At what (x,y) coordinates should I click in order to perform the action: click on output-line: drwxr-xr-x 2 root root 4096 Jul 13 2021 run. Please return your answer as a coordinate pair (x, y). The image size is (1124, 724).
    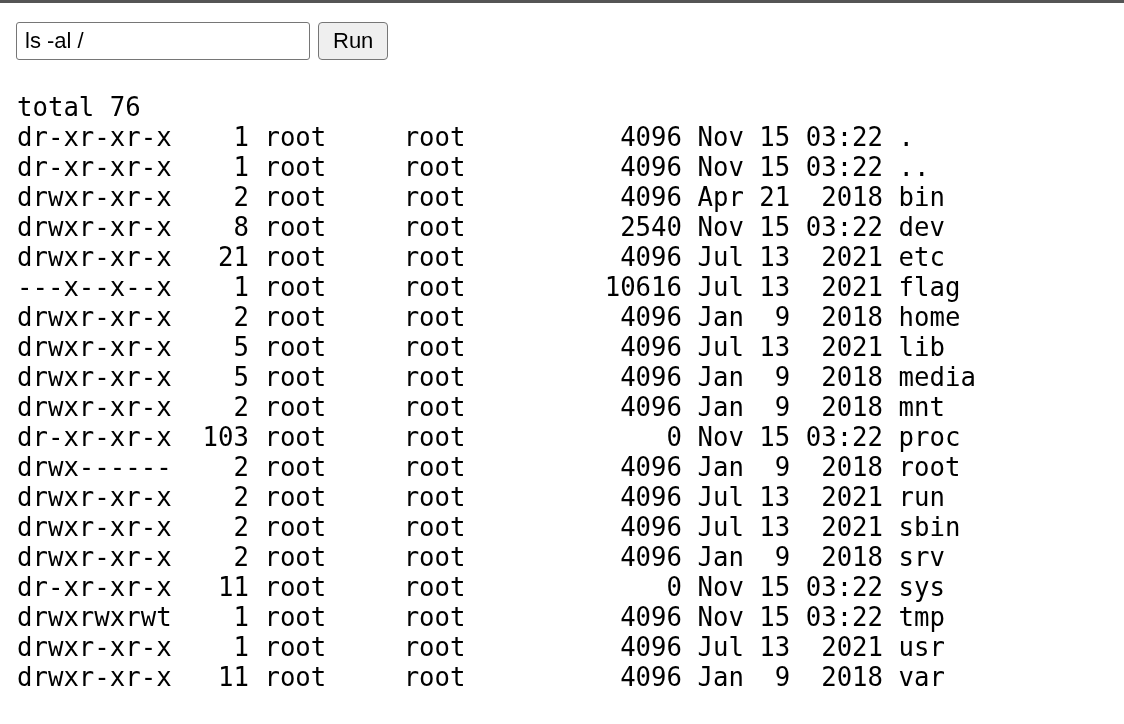
    Looking at the image, I should click on (481, 497).